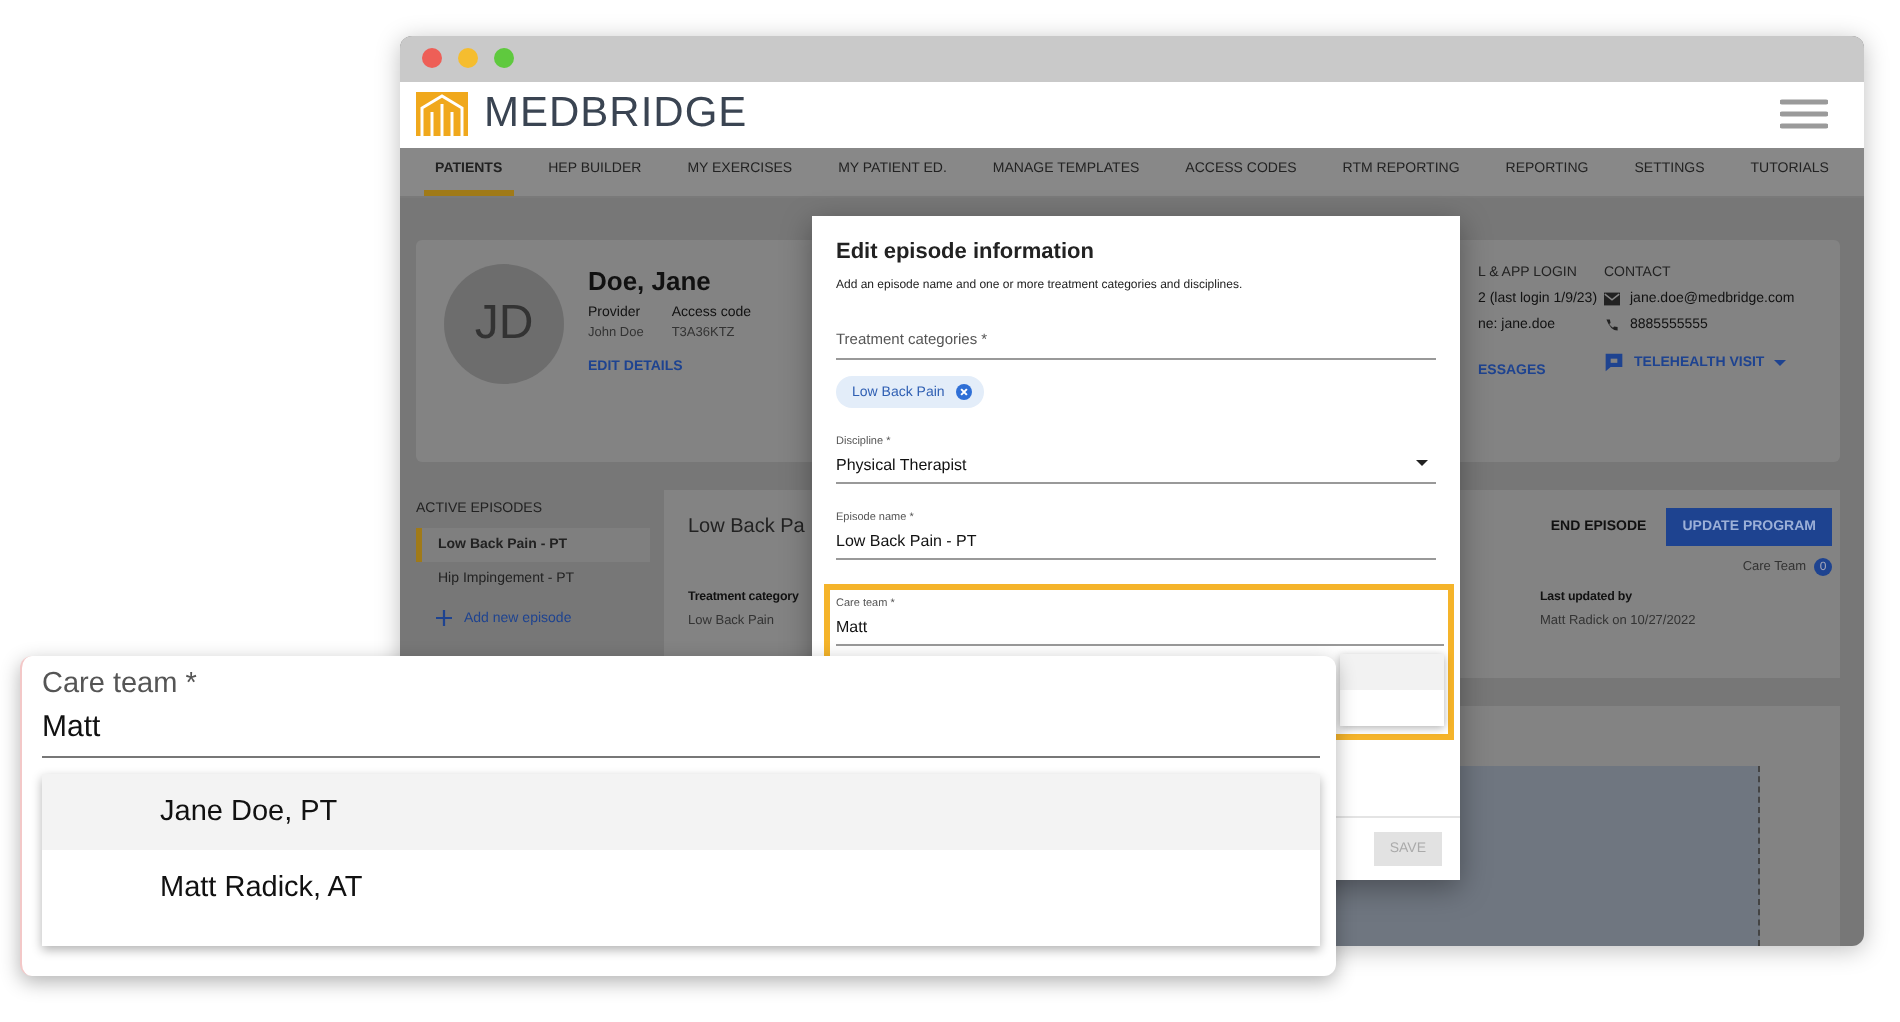  I want to click on remove-icon, so click(964, 392).